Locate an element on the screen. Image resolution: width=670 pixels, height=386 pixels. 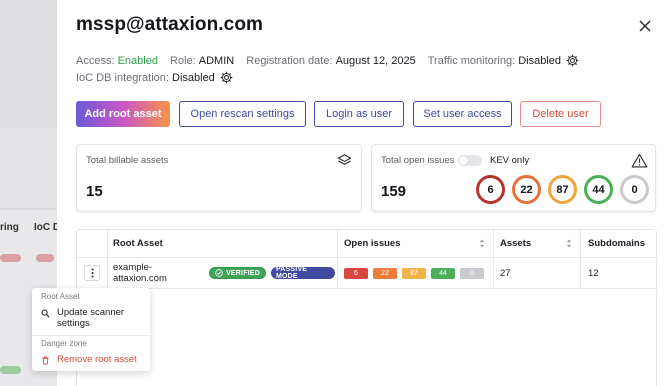
login-as-user-button: Login as user is located at coordinates (359, 114).